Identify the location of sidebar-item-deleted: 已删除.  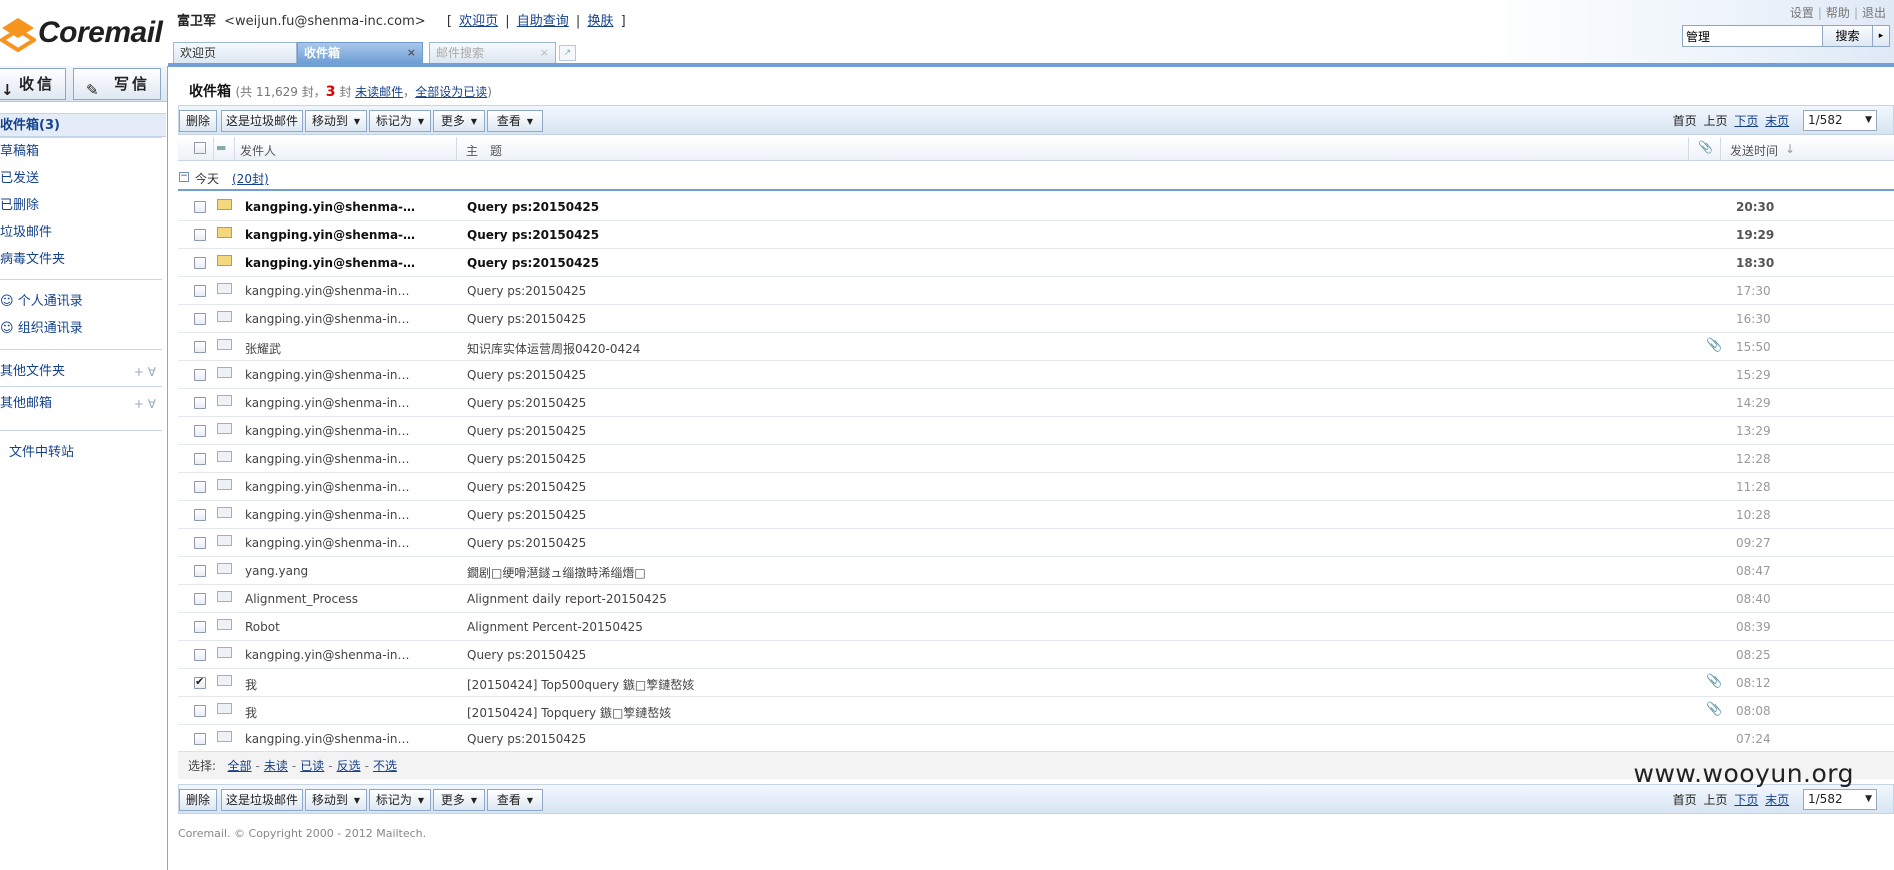
(83, 206).